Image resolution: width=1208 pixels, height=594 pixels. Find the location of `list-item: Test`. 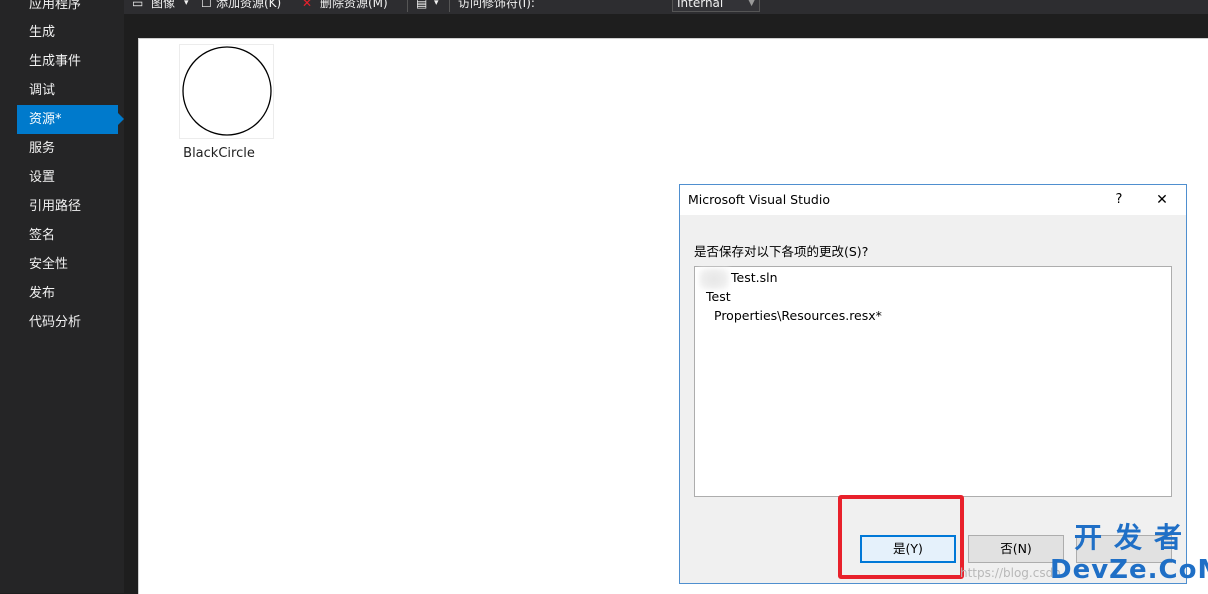

list-item: Test is located at coordinates (718, 296).